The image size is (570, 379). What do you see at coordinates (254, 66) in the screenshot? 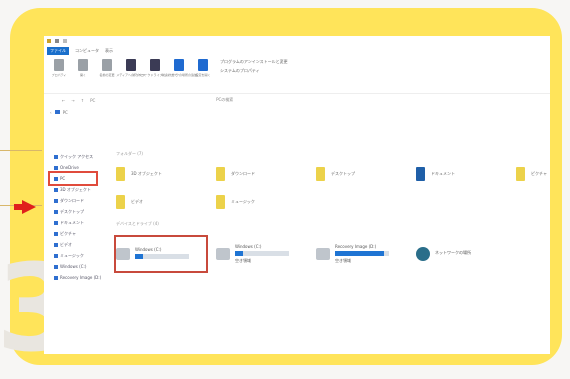
I see `ribbon-side-links: プログラムのアンインストールと変更 システムのプロパティ` at bounding box center [254, 66].